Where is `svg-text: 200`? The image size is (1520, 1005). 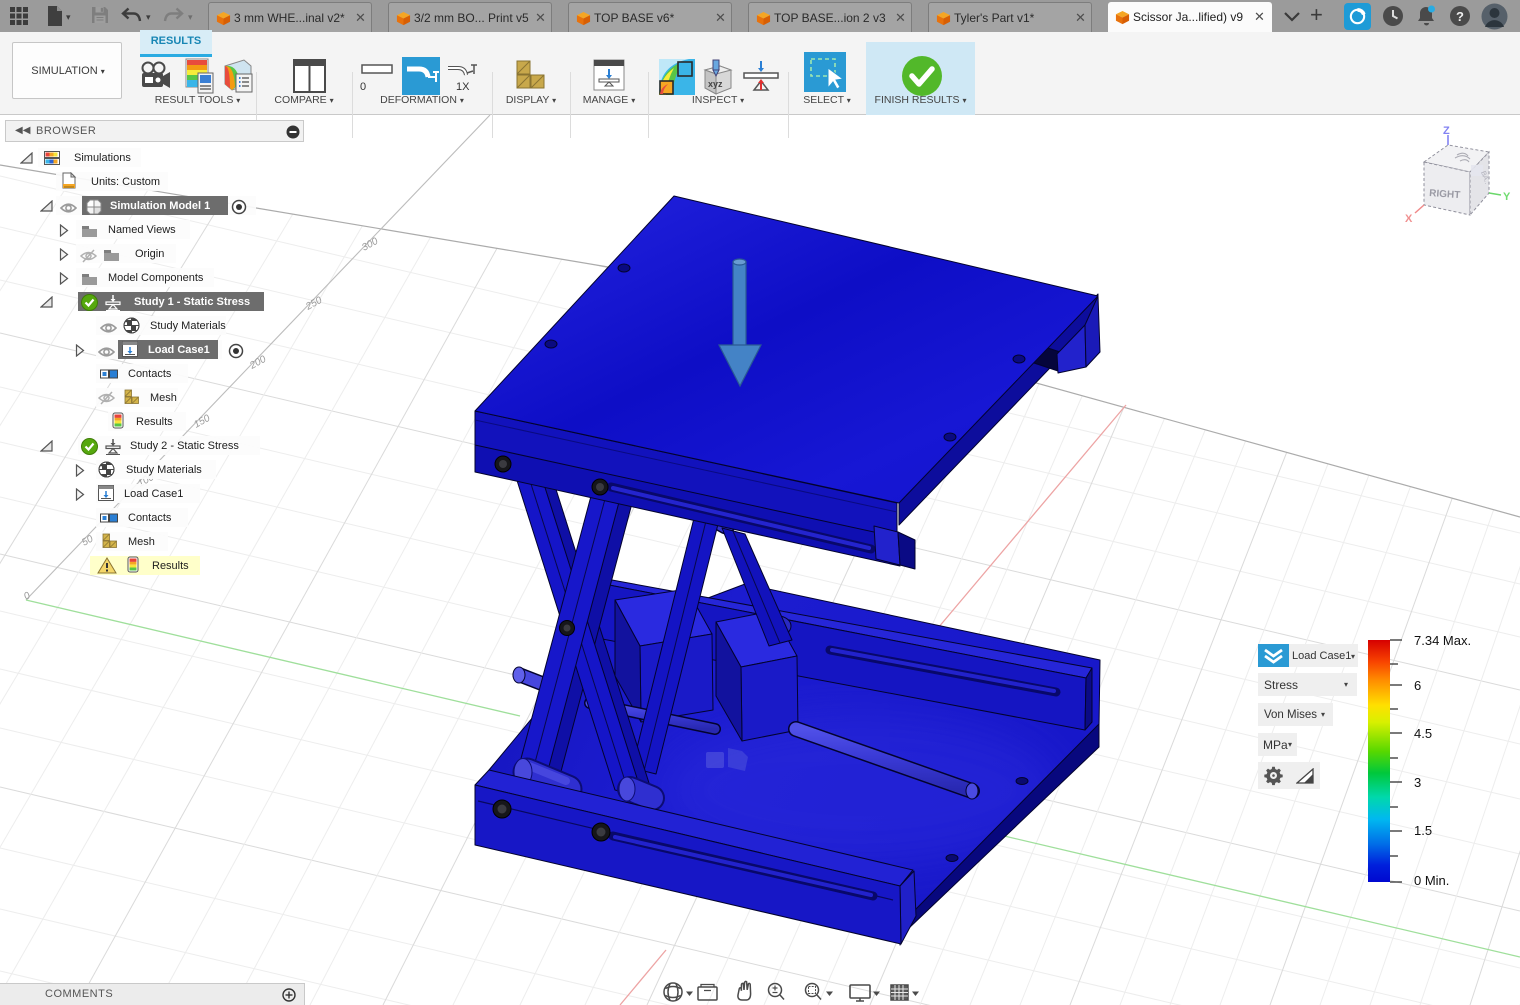
svg-text: 200 is located at coordinates (257, 363).